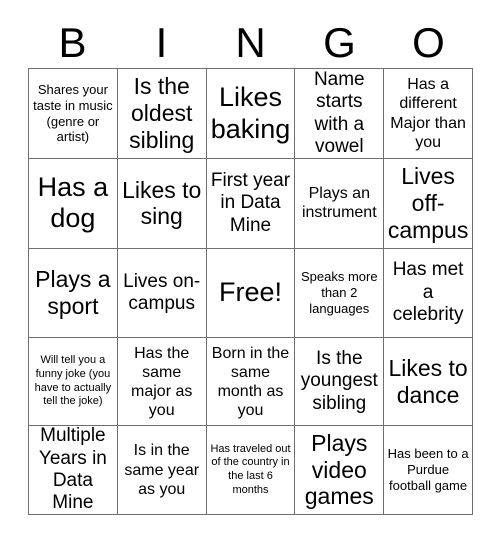 The width and height of the screenshot is (500, 544). I want to click on bingo-header-row: BINGO, so click(250, 43).